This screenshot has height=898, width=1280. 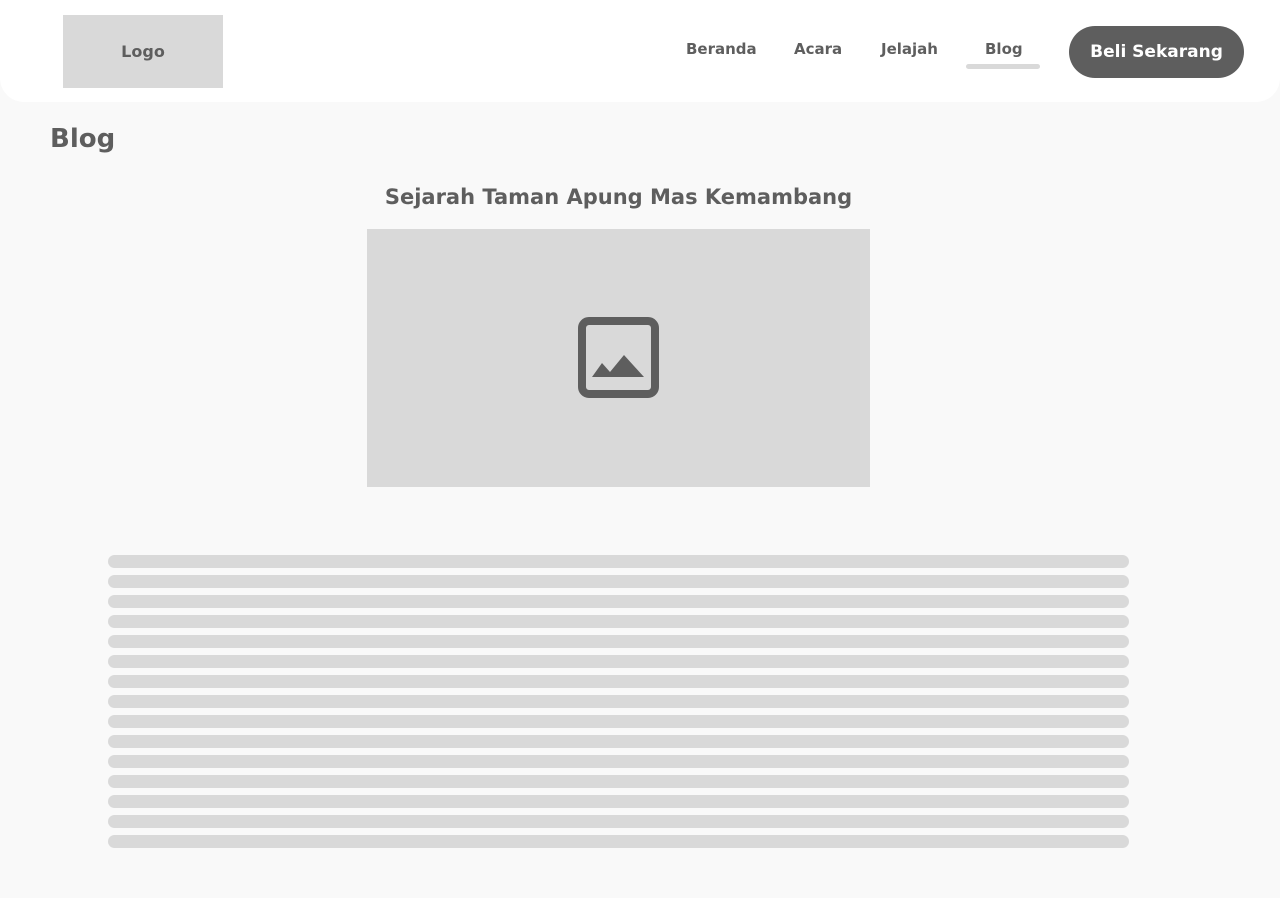 What do you see at coordinates (1156, 52) in the screenshot?
I see `buy-now-button: Beli Sekarang` at bounding box center [1156, 52].